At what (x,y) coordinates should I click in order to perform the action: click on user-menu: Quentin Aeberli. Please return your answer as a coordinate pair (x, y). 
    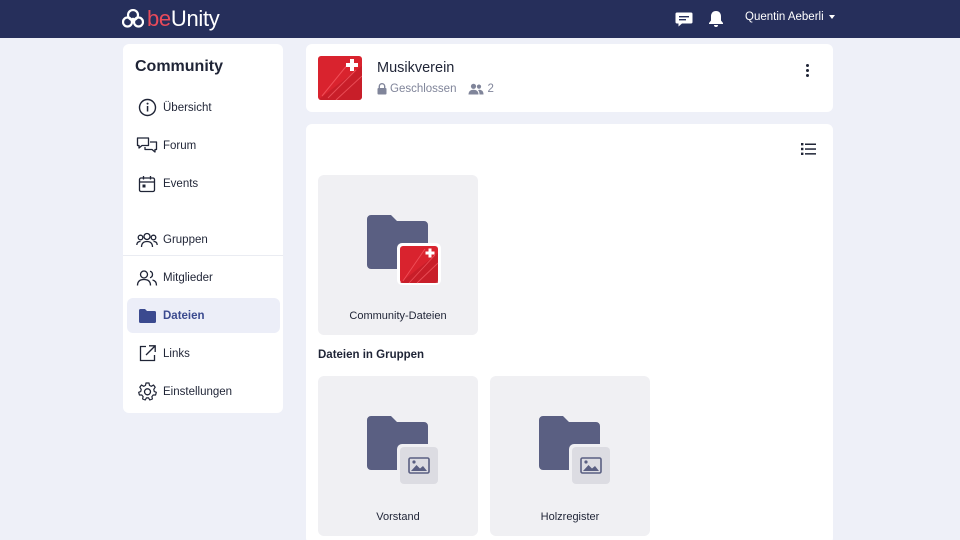
    Looking at the image, I should click on (790, 17).